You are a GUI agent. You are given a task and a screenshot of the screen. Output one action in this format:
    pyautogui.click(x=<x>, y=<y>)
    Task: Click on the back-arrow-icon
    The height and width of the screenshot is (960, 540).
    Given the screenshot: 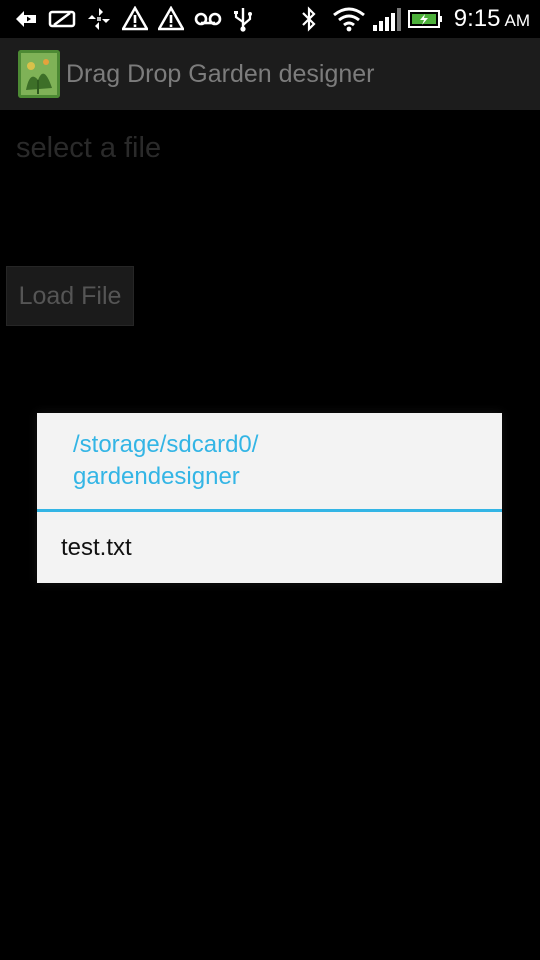 What is the action you would take?
    pyautogui.click(x=27, y=19)
    